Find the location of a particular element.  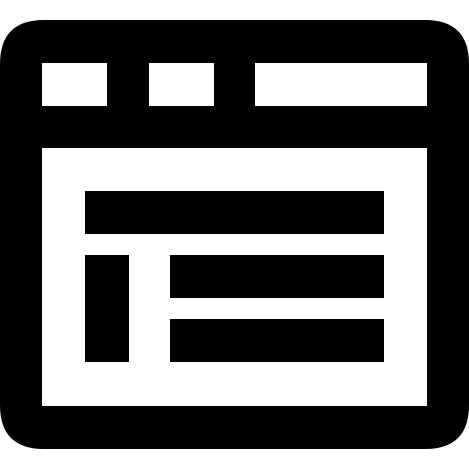

content-sidebar-block is located at coordinates (107, 308).